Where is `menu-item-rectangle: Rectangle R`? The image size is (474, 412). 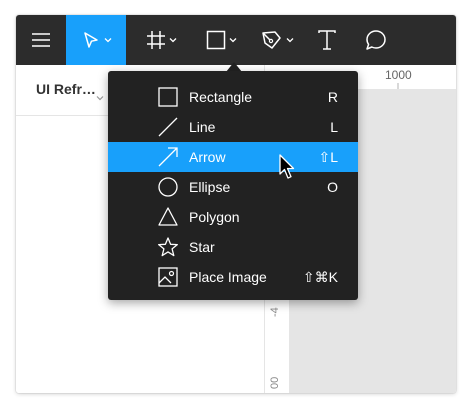
menu-item-rectangle: Rectangle R is located at coordinates (233, 97).